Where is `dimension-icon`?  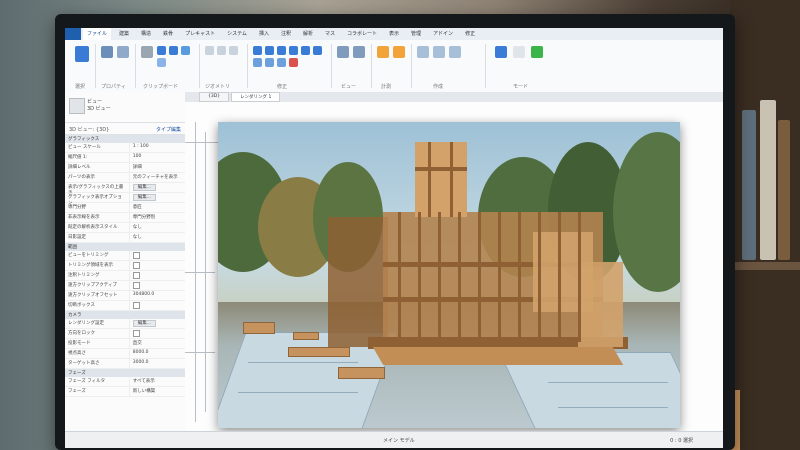 dimension-icon is located at coordinates (399, 52).